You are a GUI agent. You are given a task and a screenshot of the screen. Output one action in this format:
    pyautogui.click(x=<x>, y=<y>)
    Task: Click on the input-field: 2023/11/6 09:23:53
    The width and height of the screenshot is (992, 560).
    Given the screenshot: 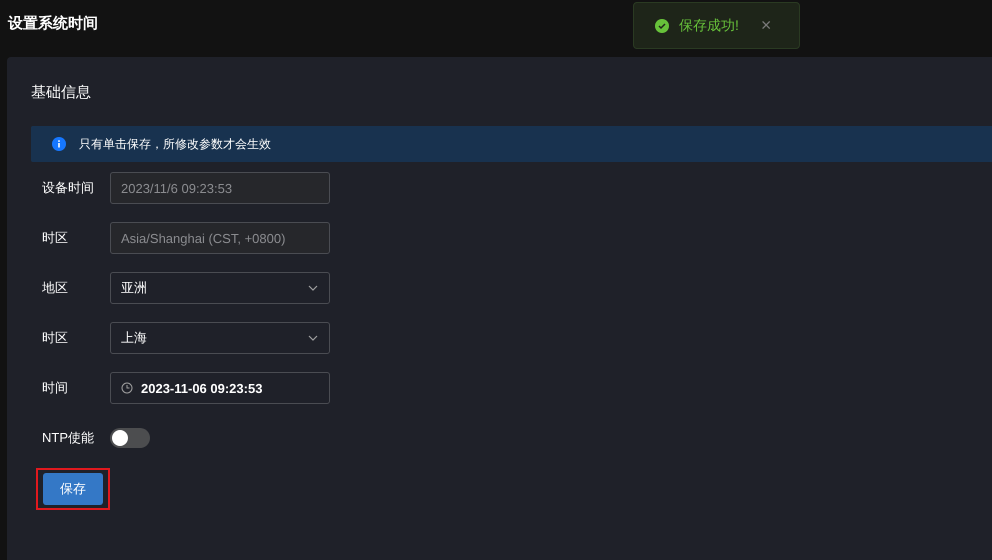 What is the action you would take?
    pyautogui.click(x=220, y=188)
    